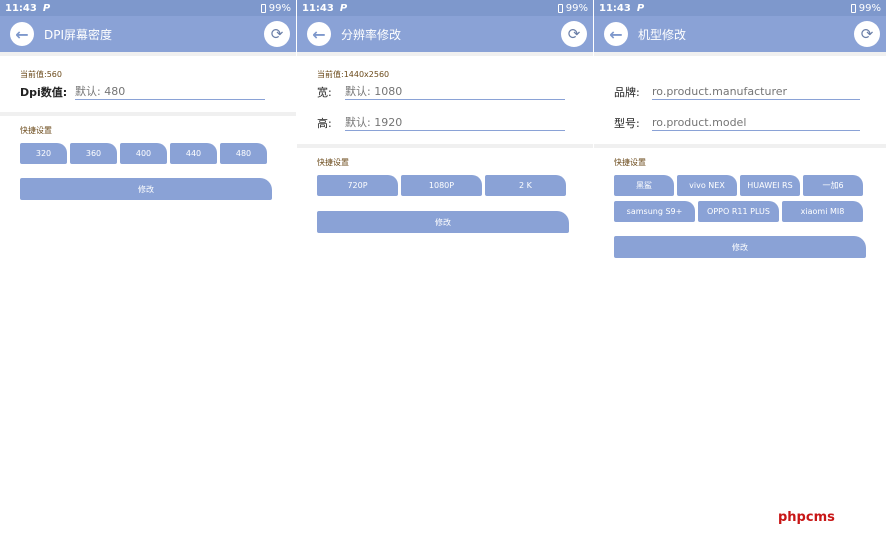 The height and width of the screenshot is (536, 886). I want to click on preset-xiaomi-mi8-button: xiaomi MI8, so click(822, 211).